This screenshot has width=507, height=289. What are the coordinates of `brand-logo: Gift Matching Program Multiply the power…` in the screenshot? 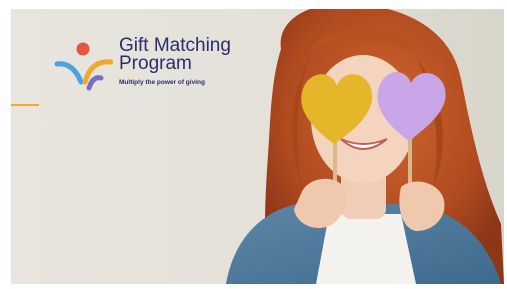 It's located at (166, 69).